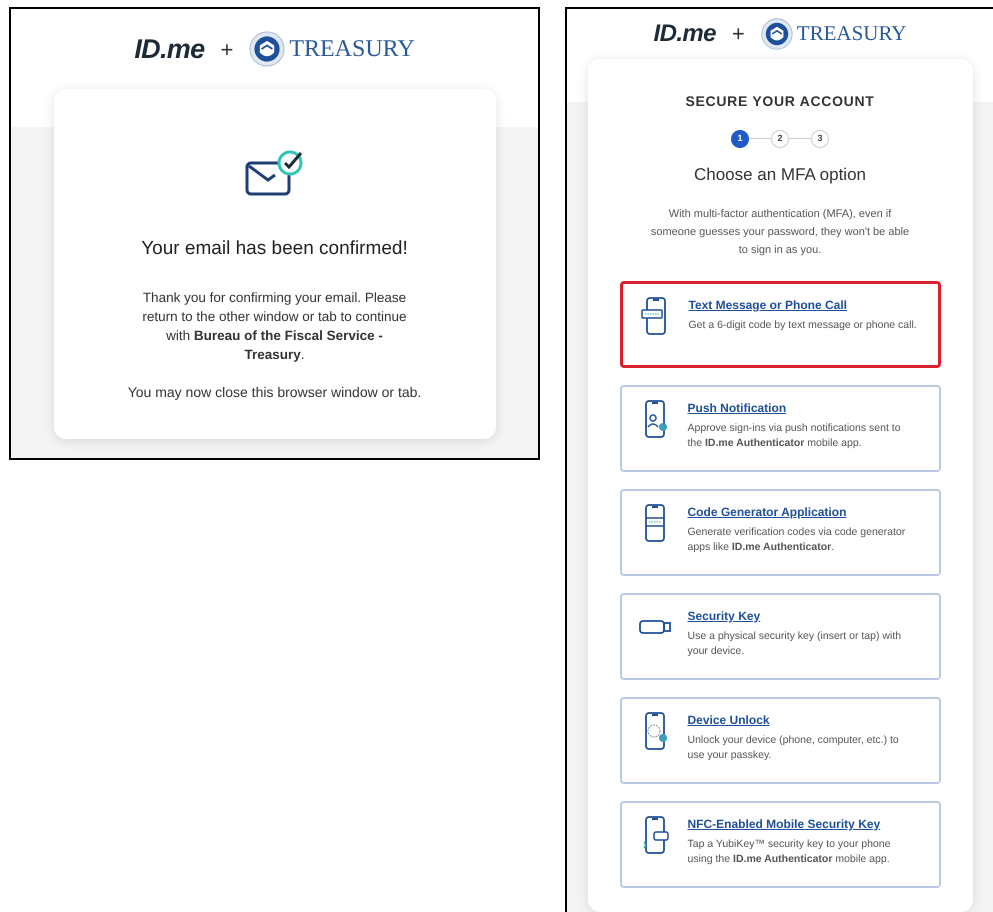  Describe the element at coordinates (795, 644) in the screenshot. I see `option-description: Use a physical security key (insert or tap) with your device.` at that location.